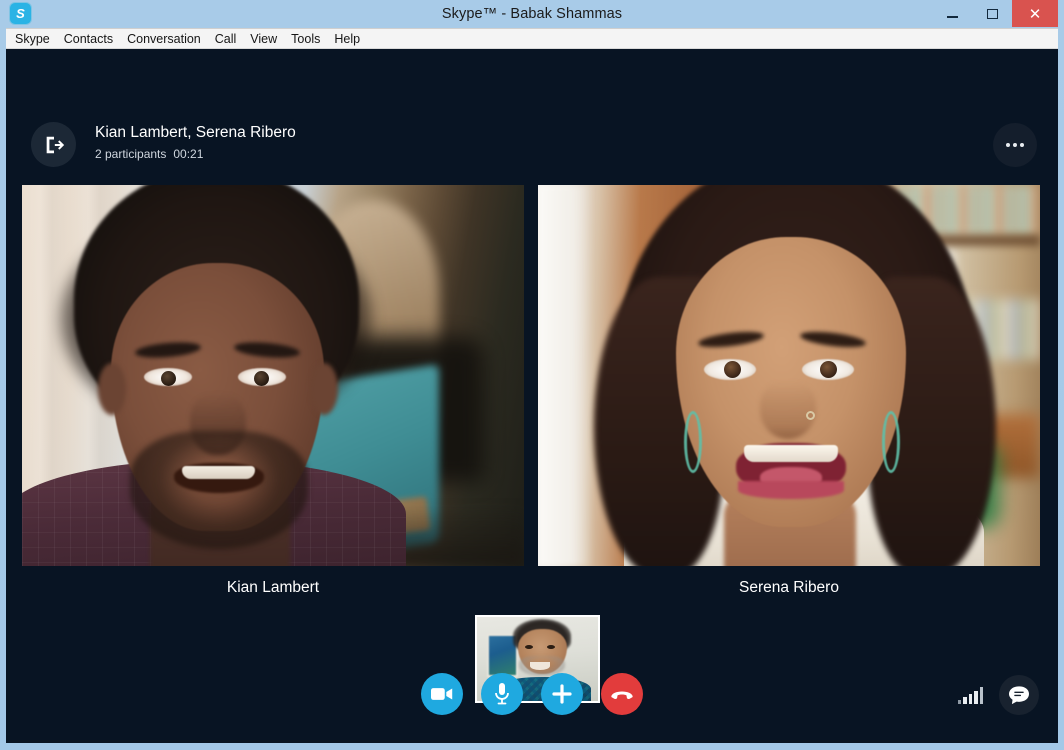 The width and height of the screenshot is (1064, 750). I want to click on person-ear-right, so click(324, 389).